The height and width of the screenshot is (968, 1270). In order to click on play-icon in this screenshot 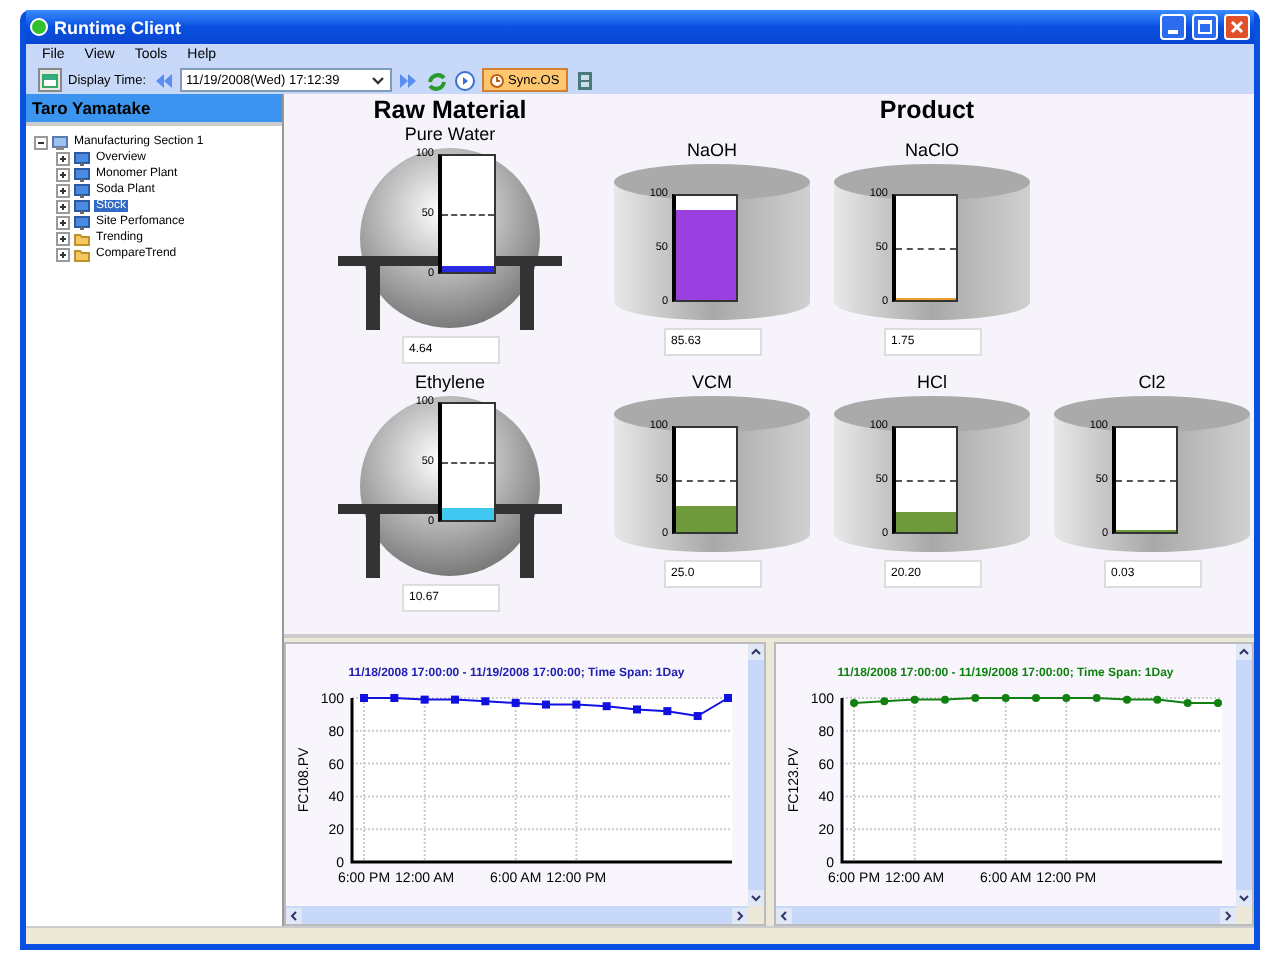, I will do `click(465, 80)`.